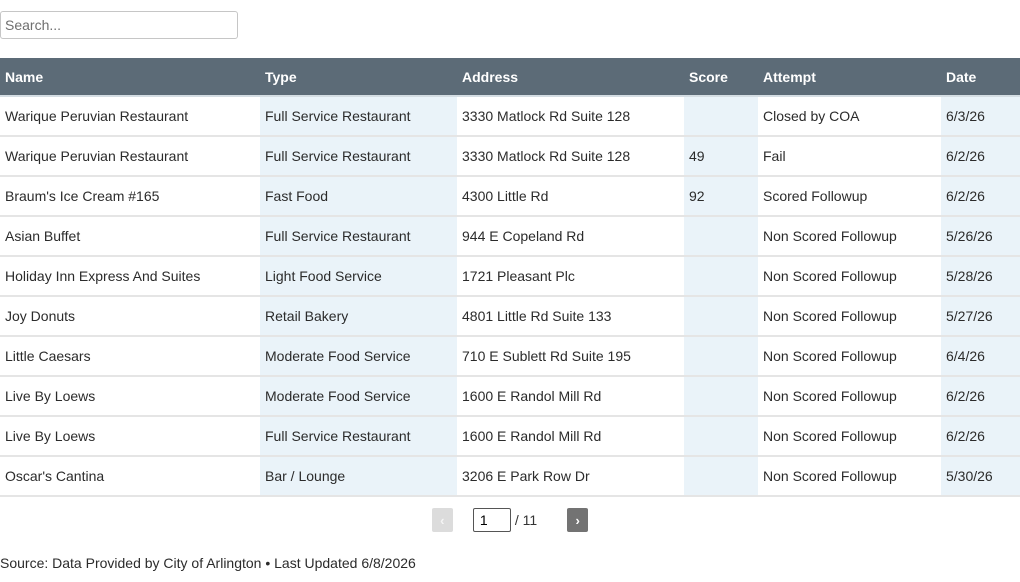  Describe the element at coordinates (980, 77) in the screenshot. I see `column-header-date: Date` at that location.